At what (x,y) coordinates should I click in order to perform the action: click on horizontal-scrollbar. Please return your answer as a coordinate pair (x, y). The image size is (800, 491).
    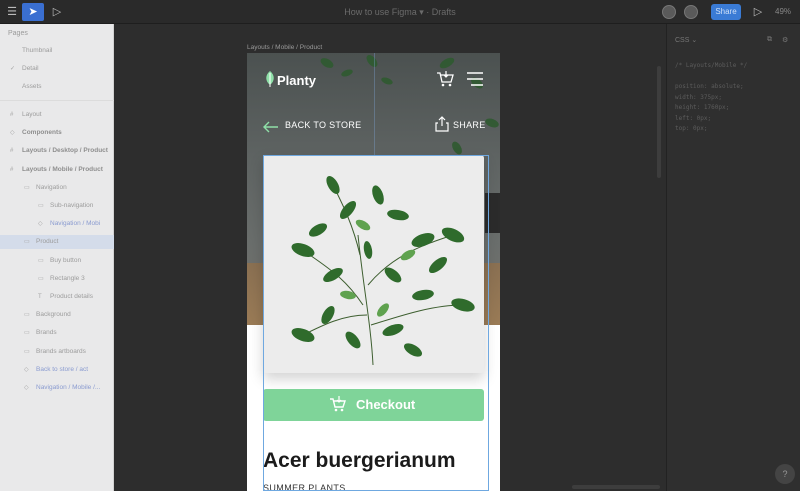
    Looking at the image, I should click on (616, 487).